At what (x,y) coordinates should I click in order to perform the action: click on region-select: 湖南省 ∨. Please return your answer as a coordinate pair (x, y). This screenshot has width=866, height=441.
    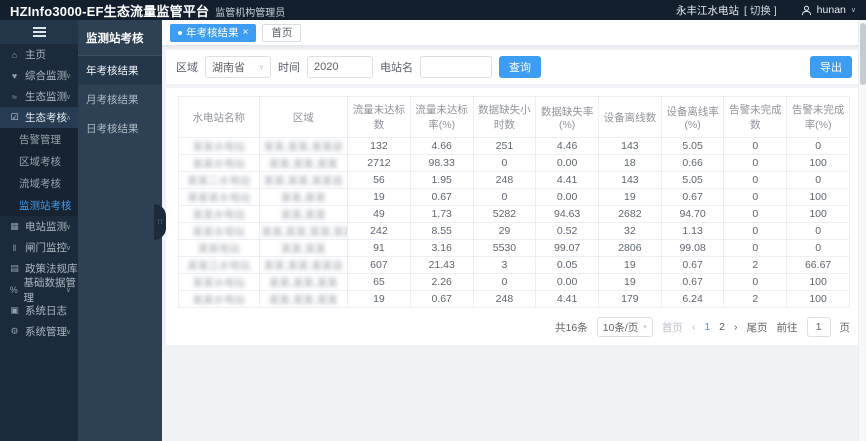
    Looking at the image, I should click on (238, 67).